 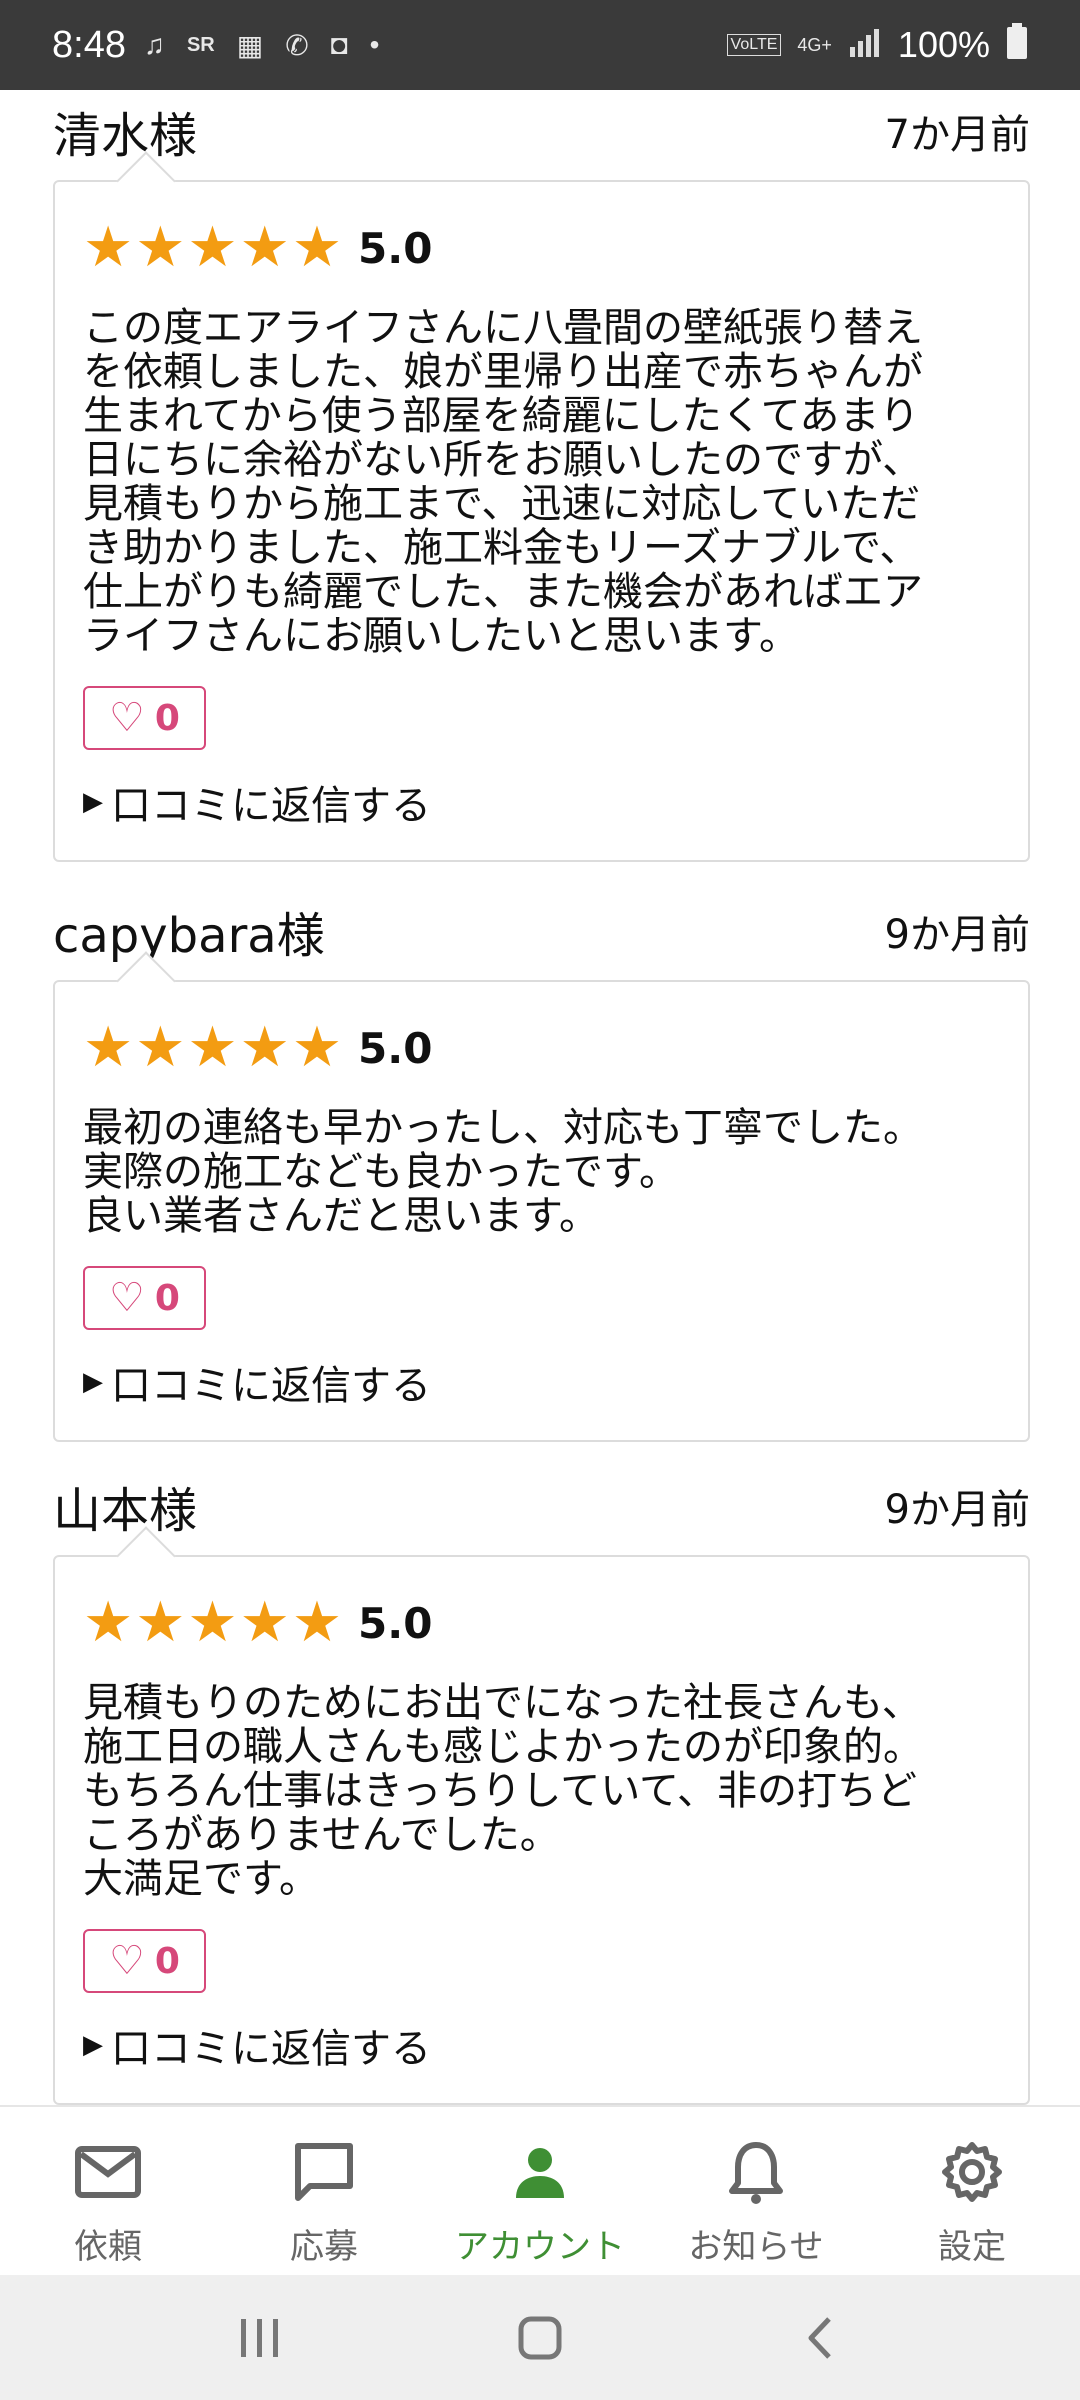 What do you see at coordinates (820, 2338) in the screenshot?
I see `back-button` at bounding box center [820, 2338].